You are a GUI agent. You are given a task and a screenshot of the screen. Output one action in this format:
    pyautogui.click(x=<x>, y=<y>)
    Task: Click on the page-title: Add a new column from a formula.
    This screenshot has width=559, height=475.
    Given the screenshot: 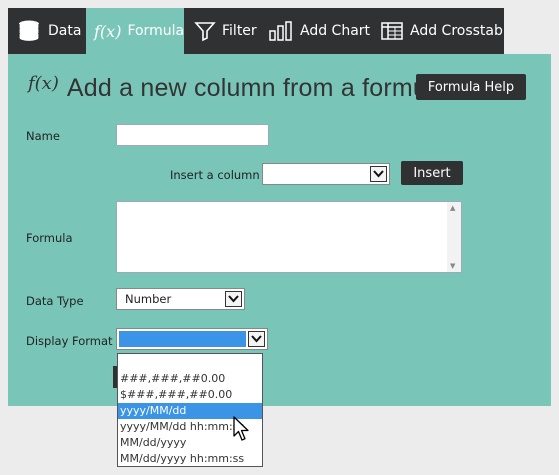 What is the action you would take?
    pyautogui.click(x=260, y=88)
    